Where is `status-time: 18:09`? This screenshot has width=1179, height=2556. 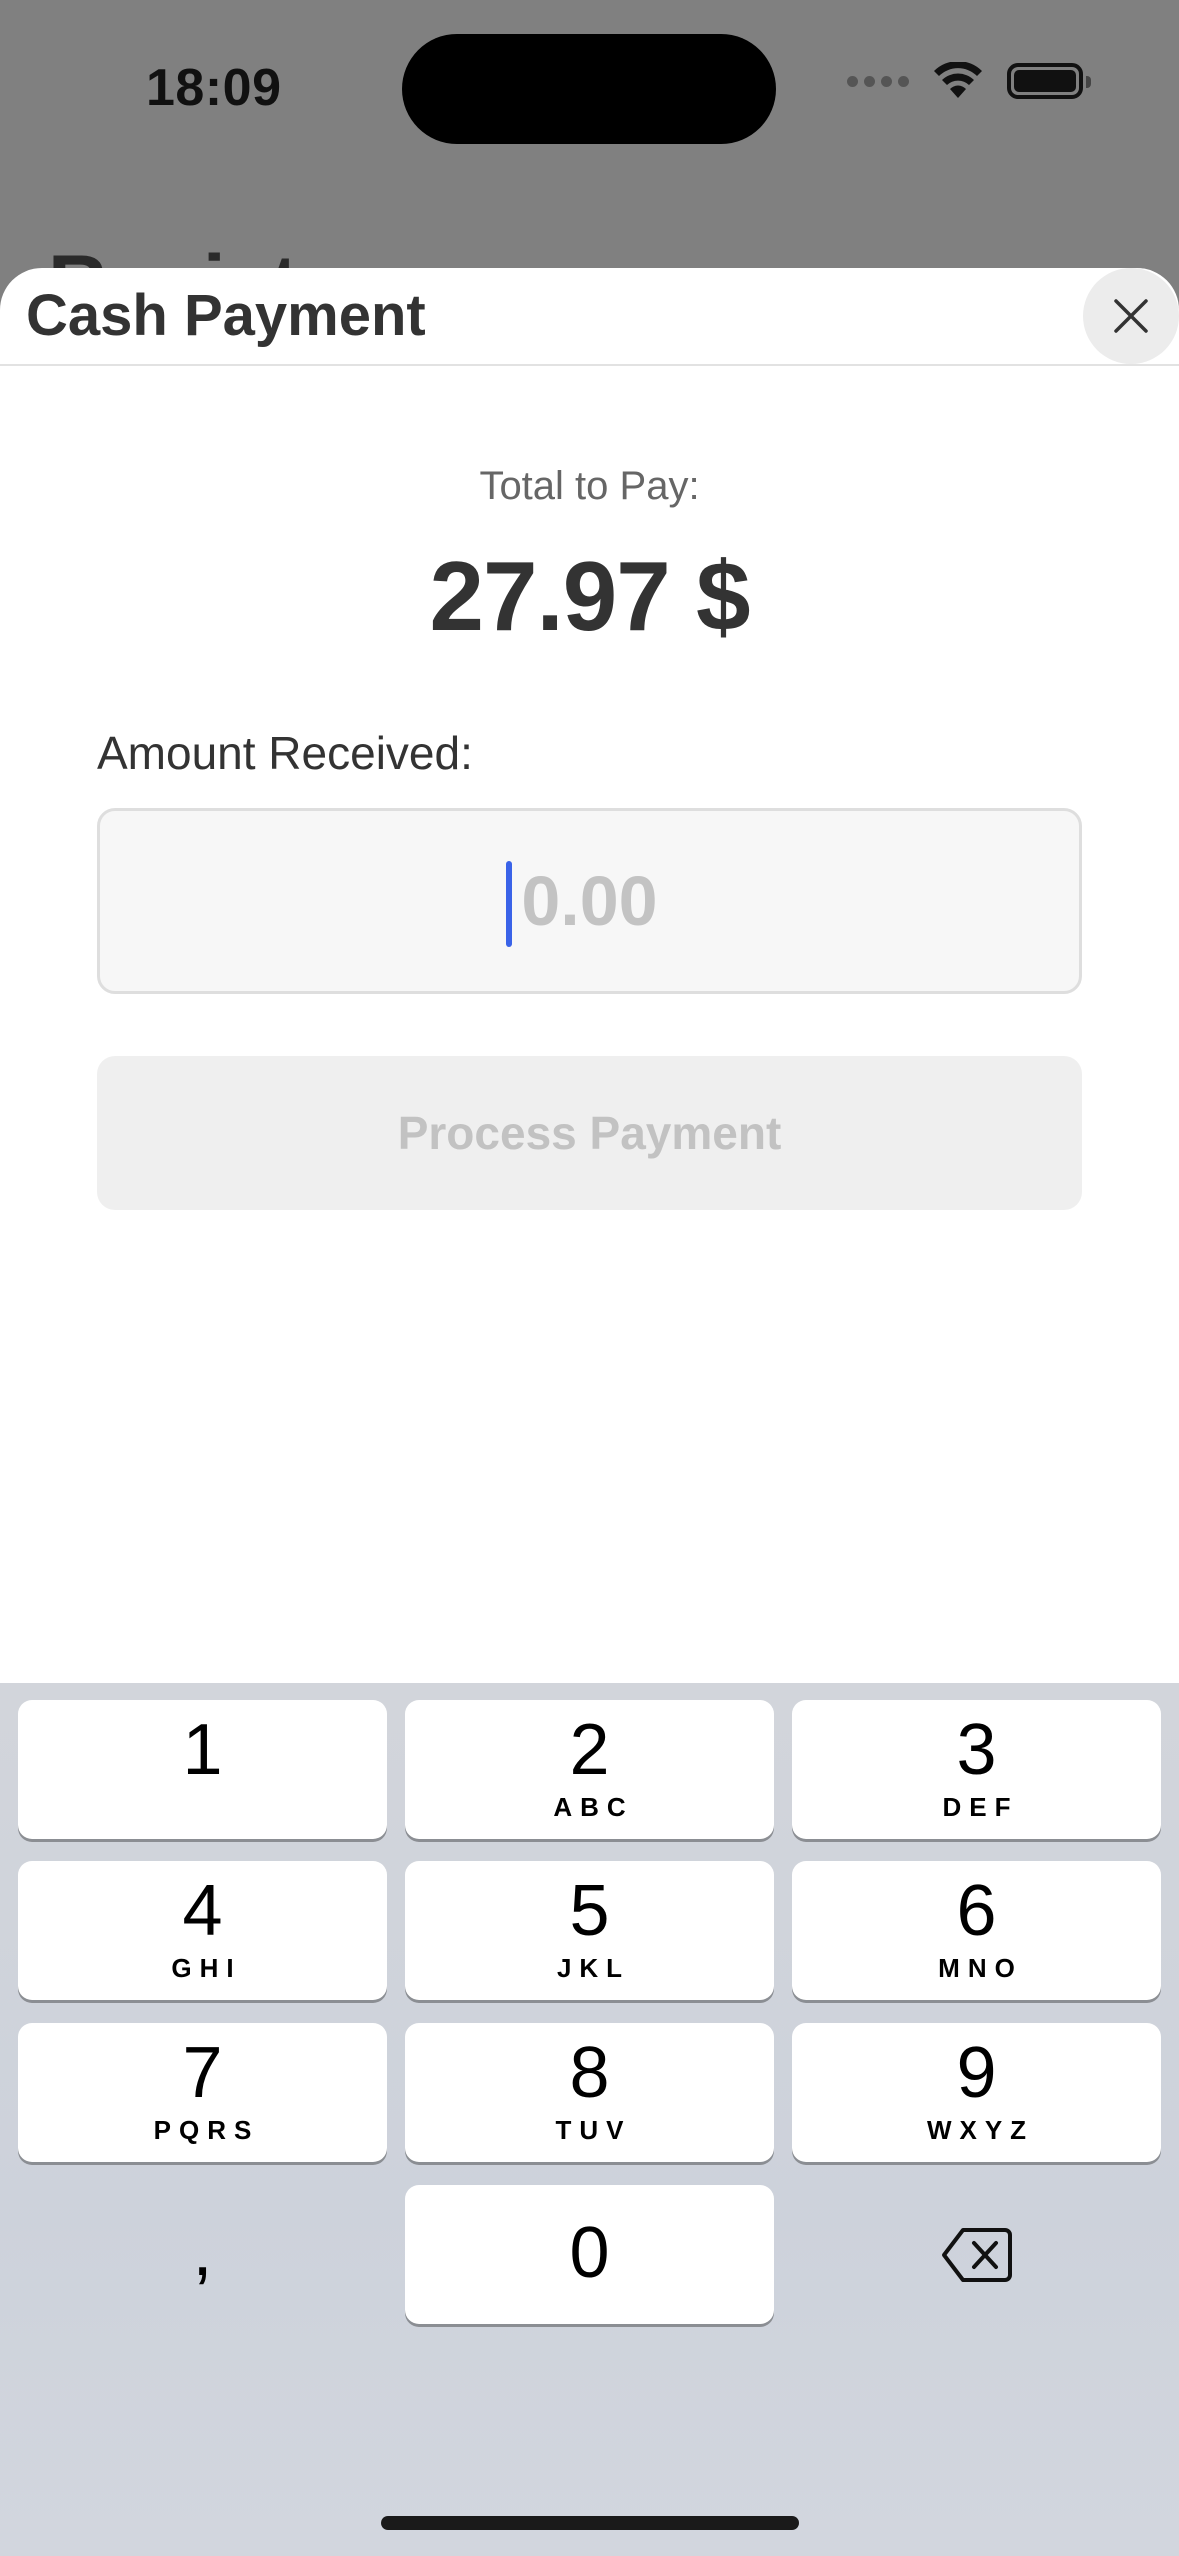 status-time: 18:09 is located at coordinates (214, 88).